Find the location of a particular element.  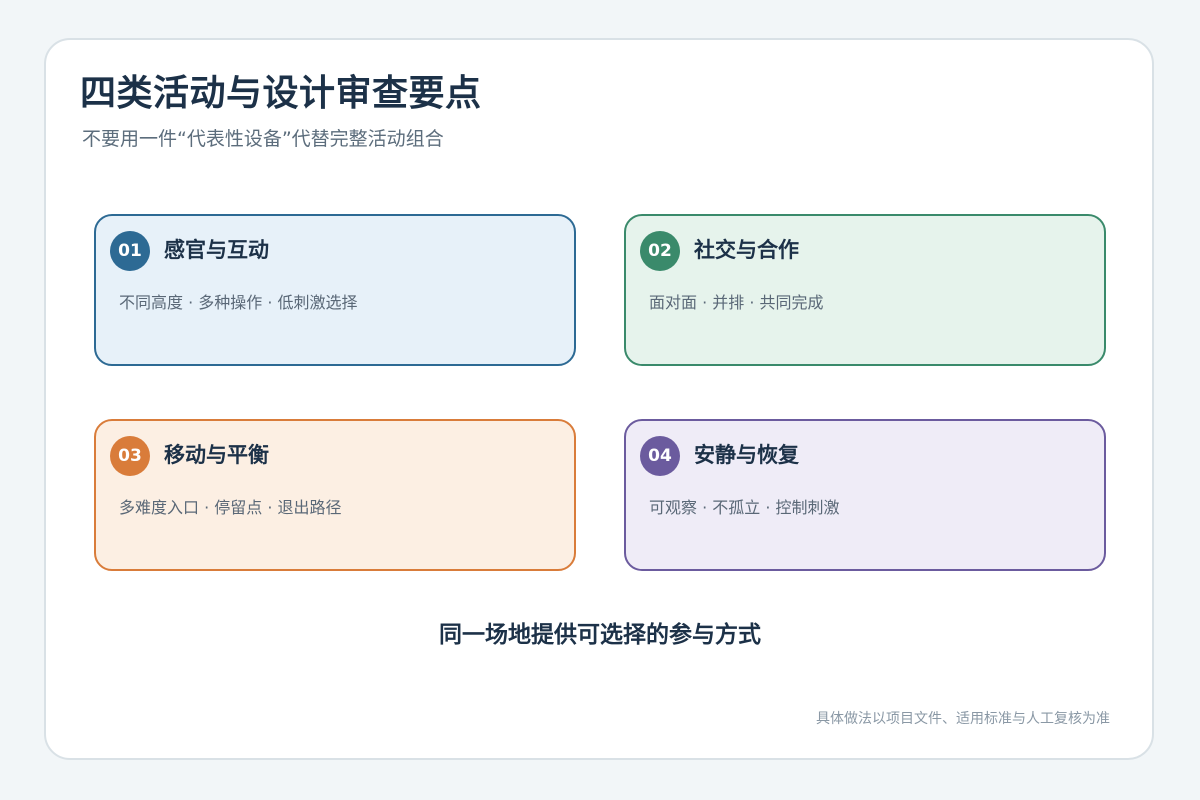

card-description: 不同高度 · 多种操作 · 低刺激选择 is located at coordinates (238, 302).